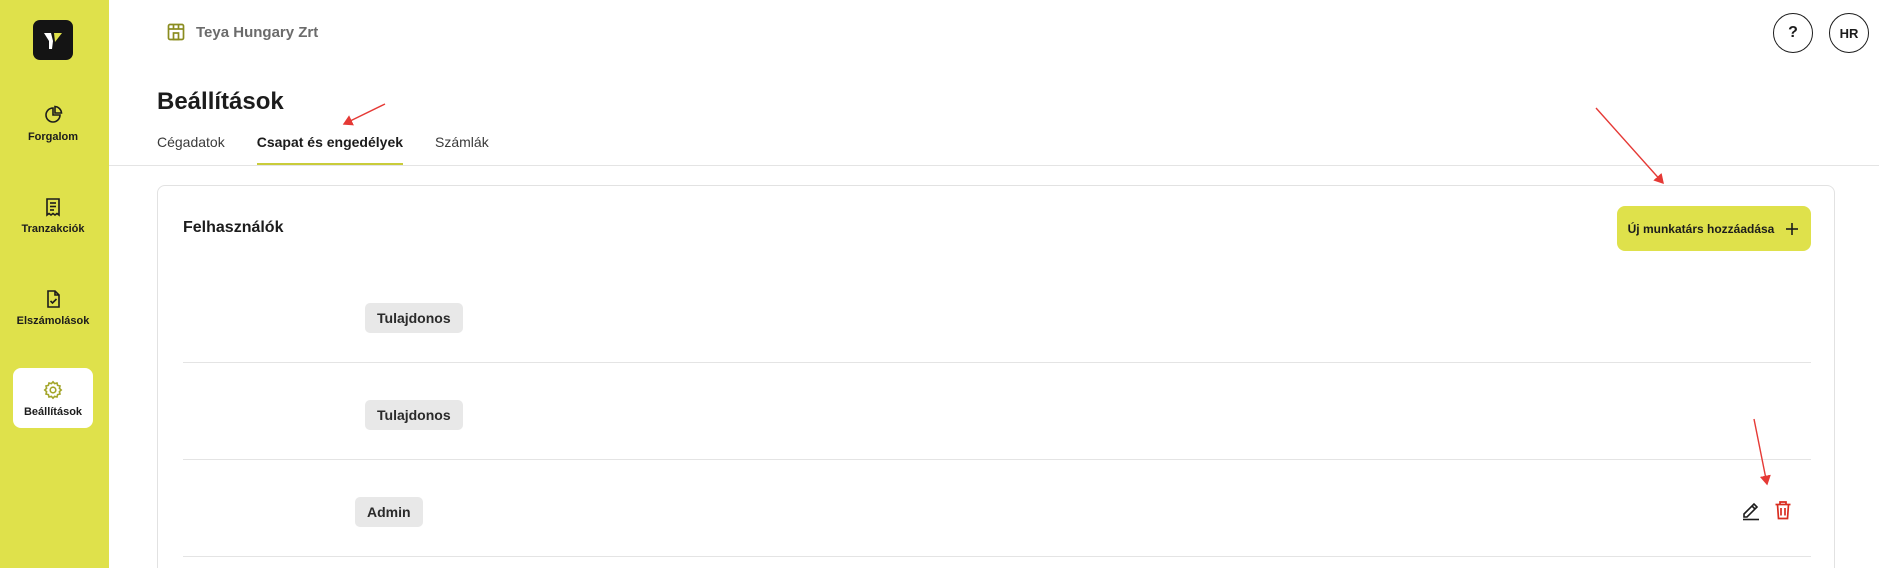 This screenshot has height=568, width=1879. What do you see at coordinates (53, 115) in the screenshot?
I see `pie-chart-icon` at bounding box center [53, 115].